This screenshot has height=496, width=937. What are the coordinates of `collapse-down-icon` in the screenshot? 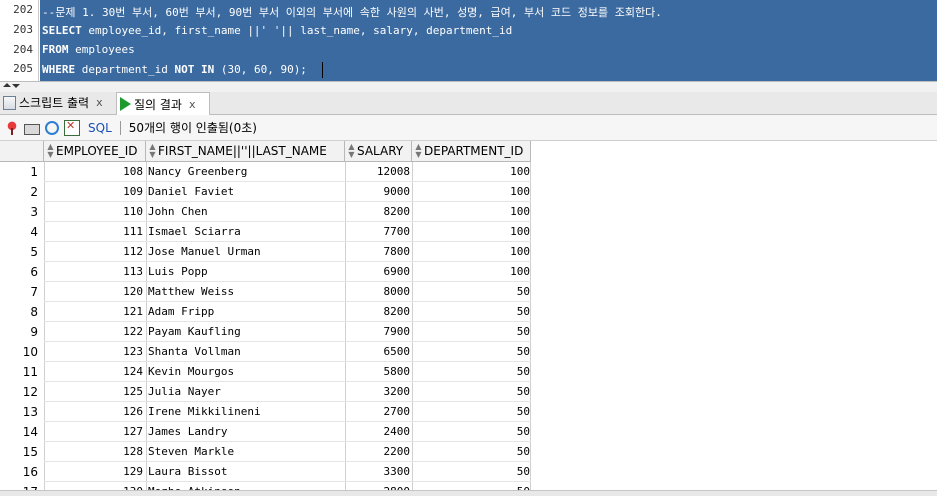 It's located at (16, 86).